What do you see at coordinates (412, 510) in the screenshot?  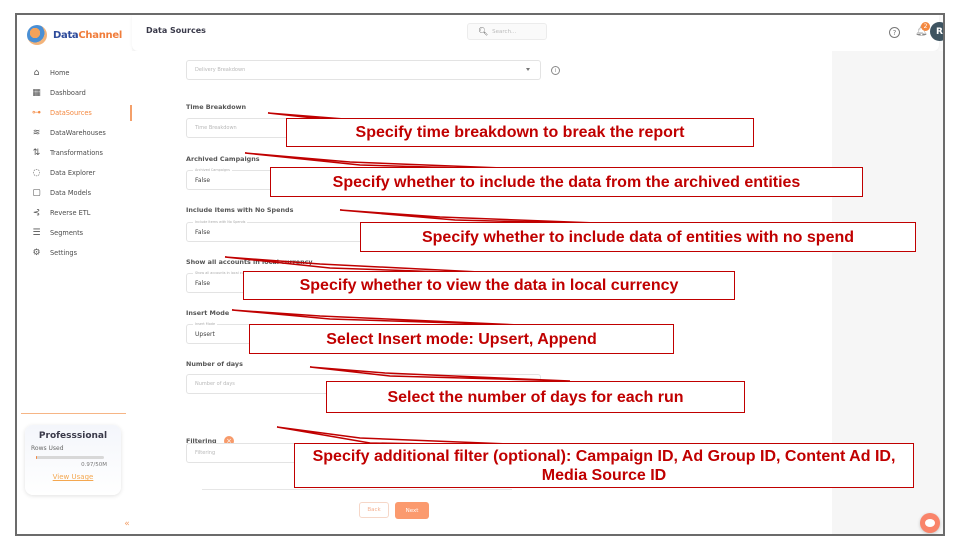 I see `next-button: Next` at bounding box center [412, 510].